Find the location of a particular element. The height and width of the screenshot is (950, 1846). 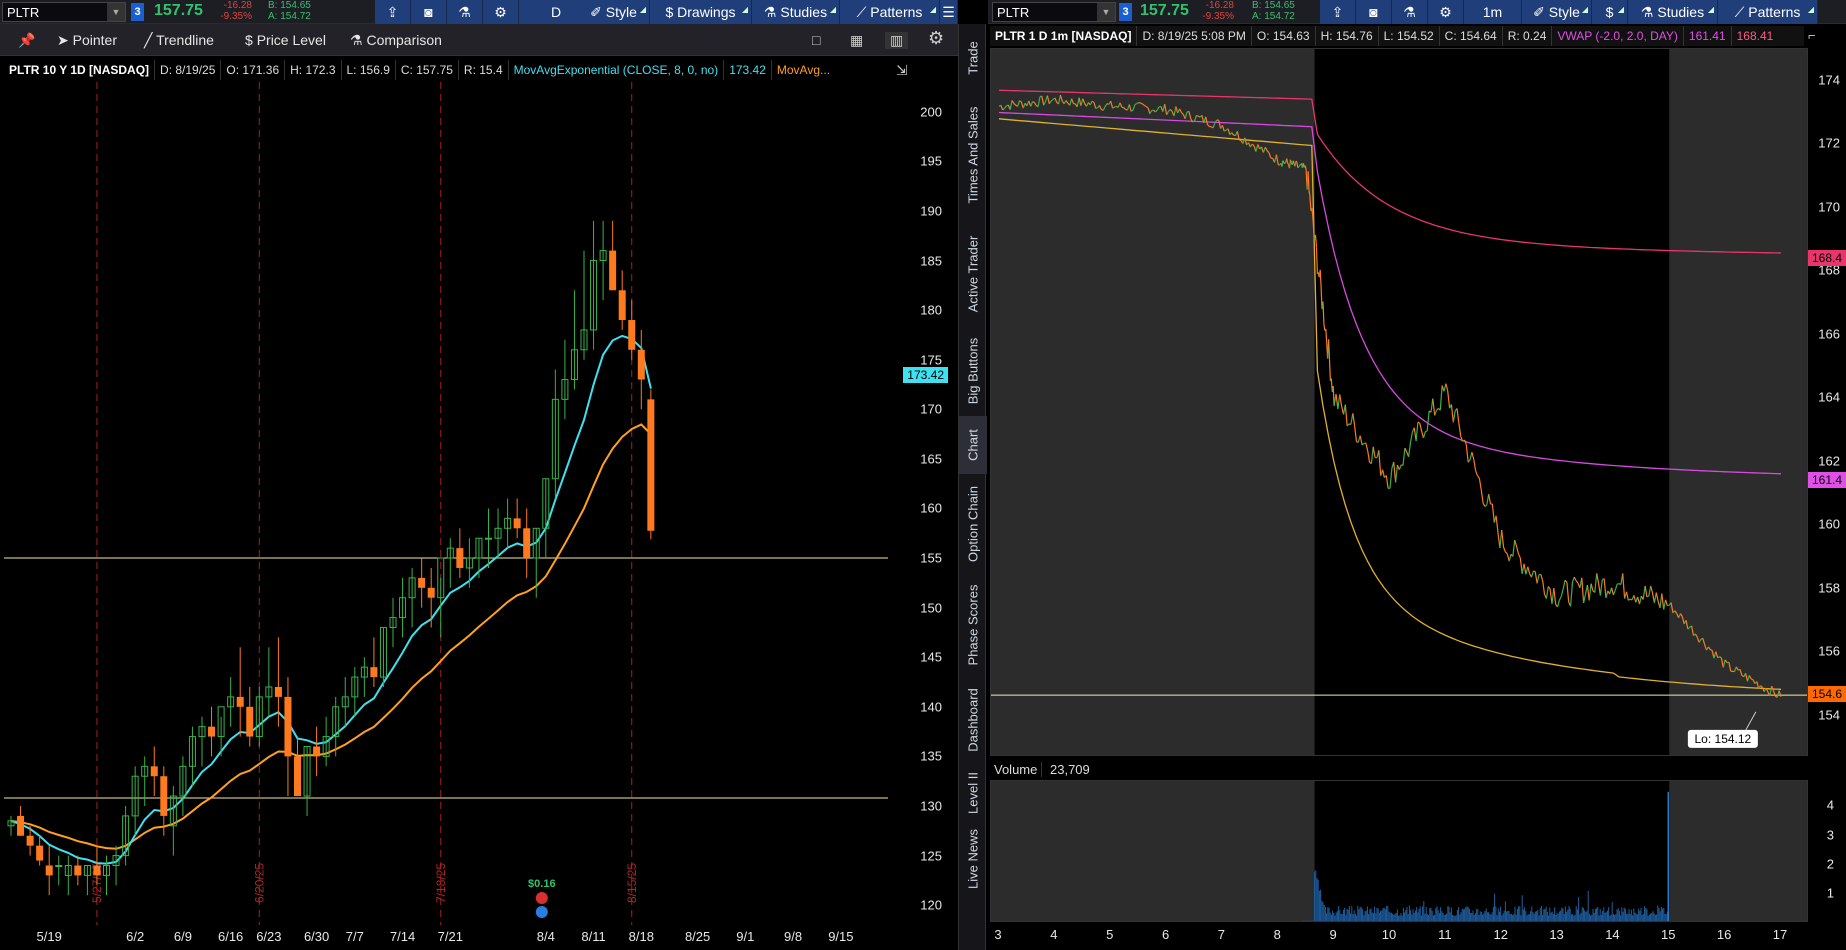

right-flask-button: ⚗ is located at coordinates (1410, 12).